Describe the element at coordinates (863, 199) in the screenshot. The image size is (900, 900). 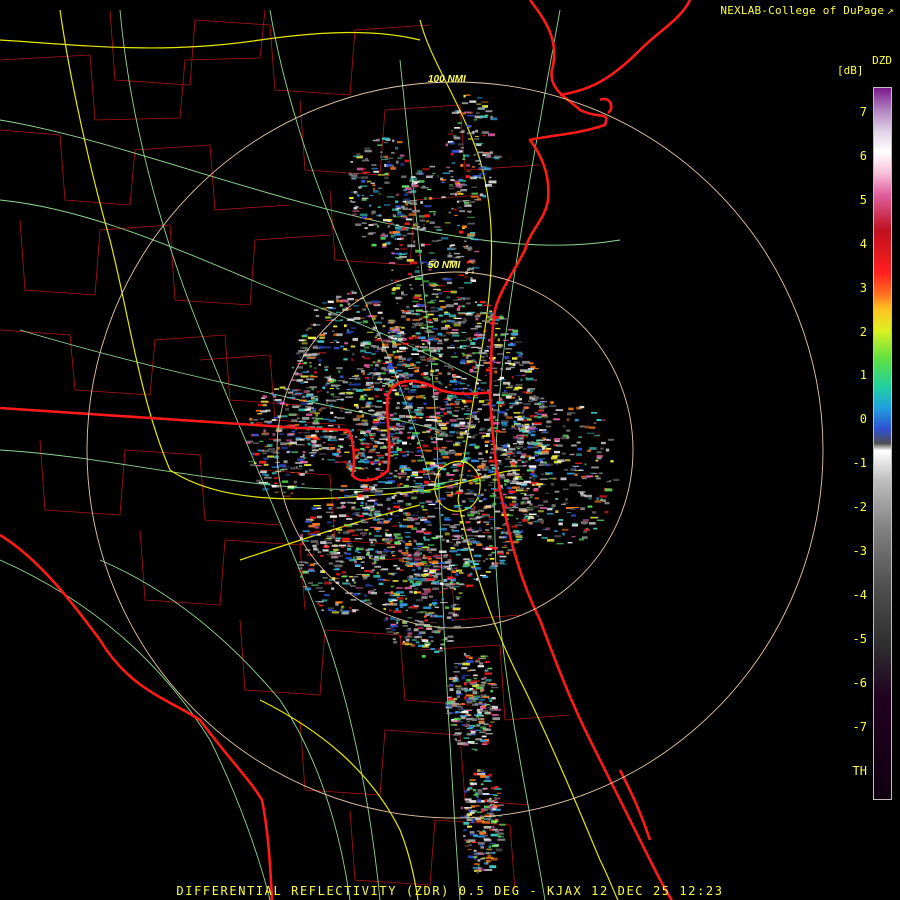
I see `legend-tick: 5` at that location.